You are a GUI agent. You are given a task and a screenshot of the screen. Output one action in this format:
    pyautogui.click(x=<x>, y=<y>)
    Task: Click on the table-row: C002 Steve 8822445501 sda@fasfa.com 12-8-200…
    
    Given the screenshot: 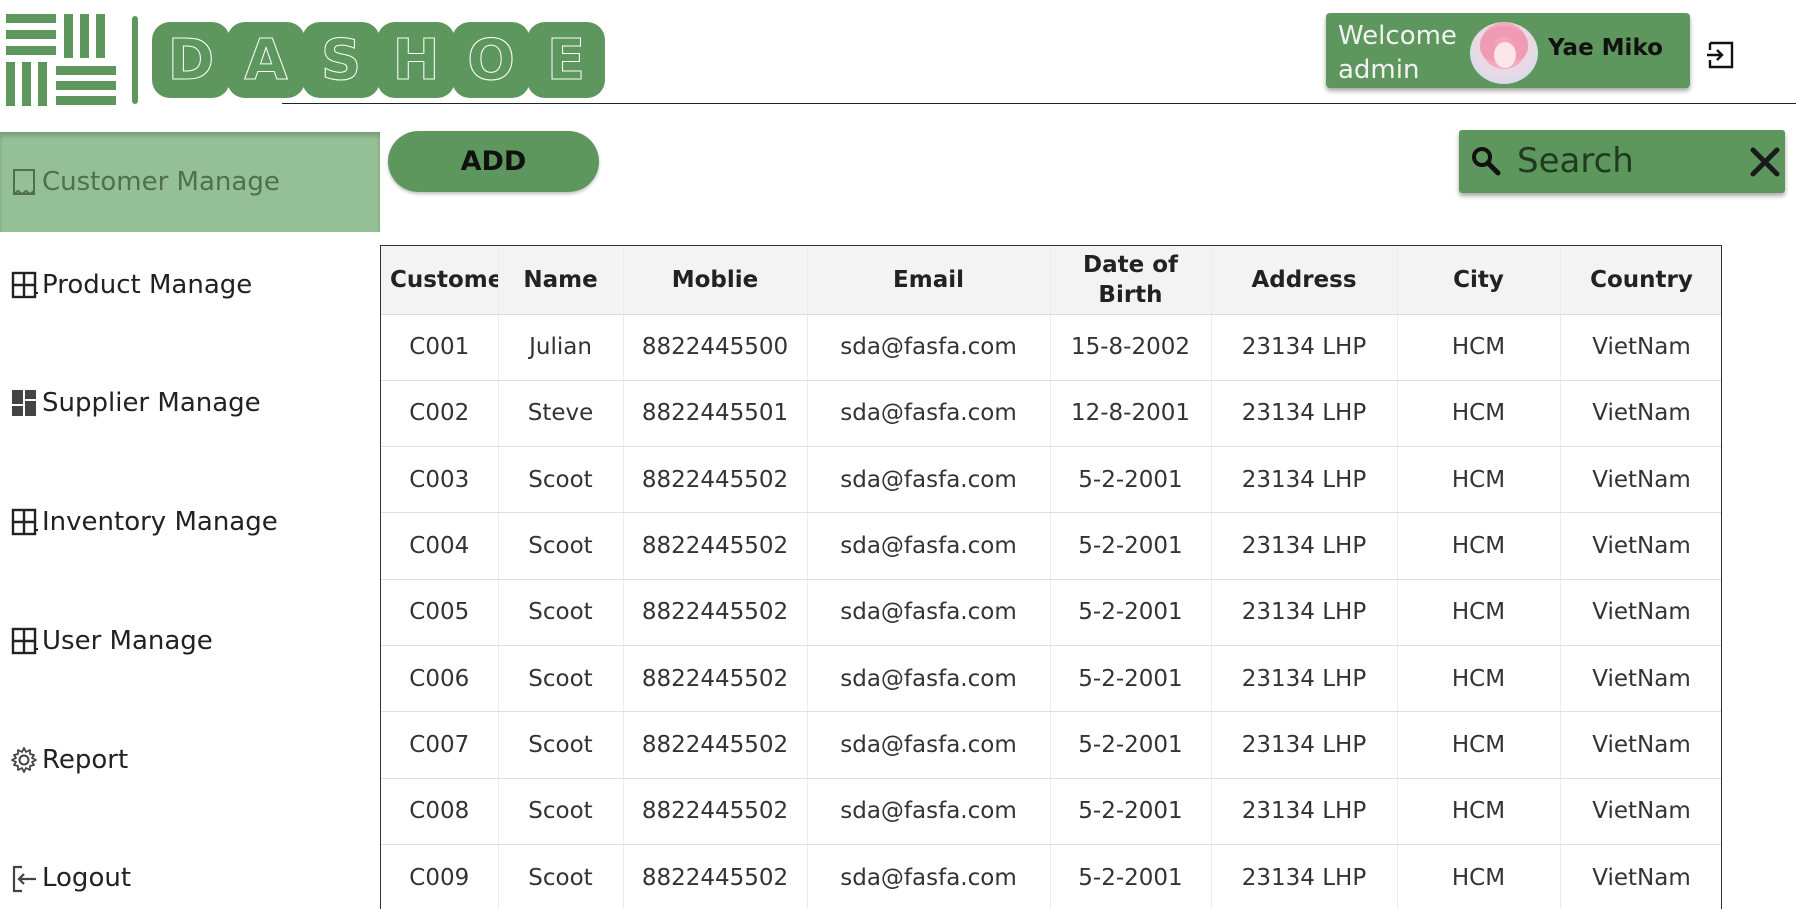 What is the action you would take?
    pyautogui.click(x=1051, y=414)
    